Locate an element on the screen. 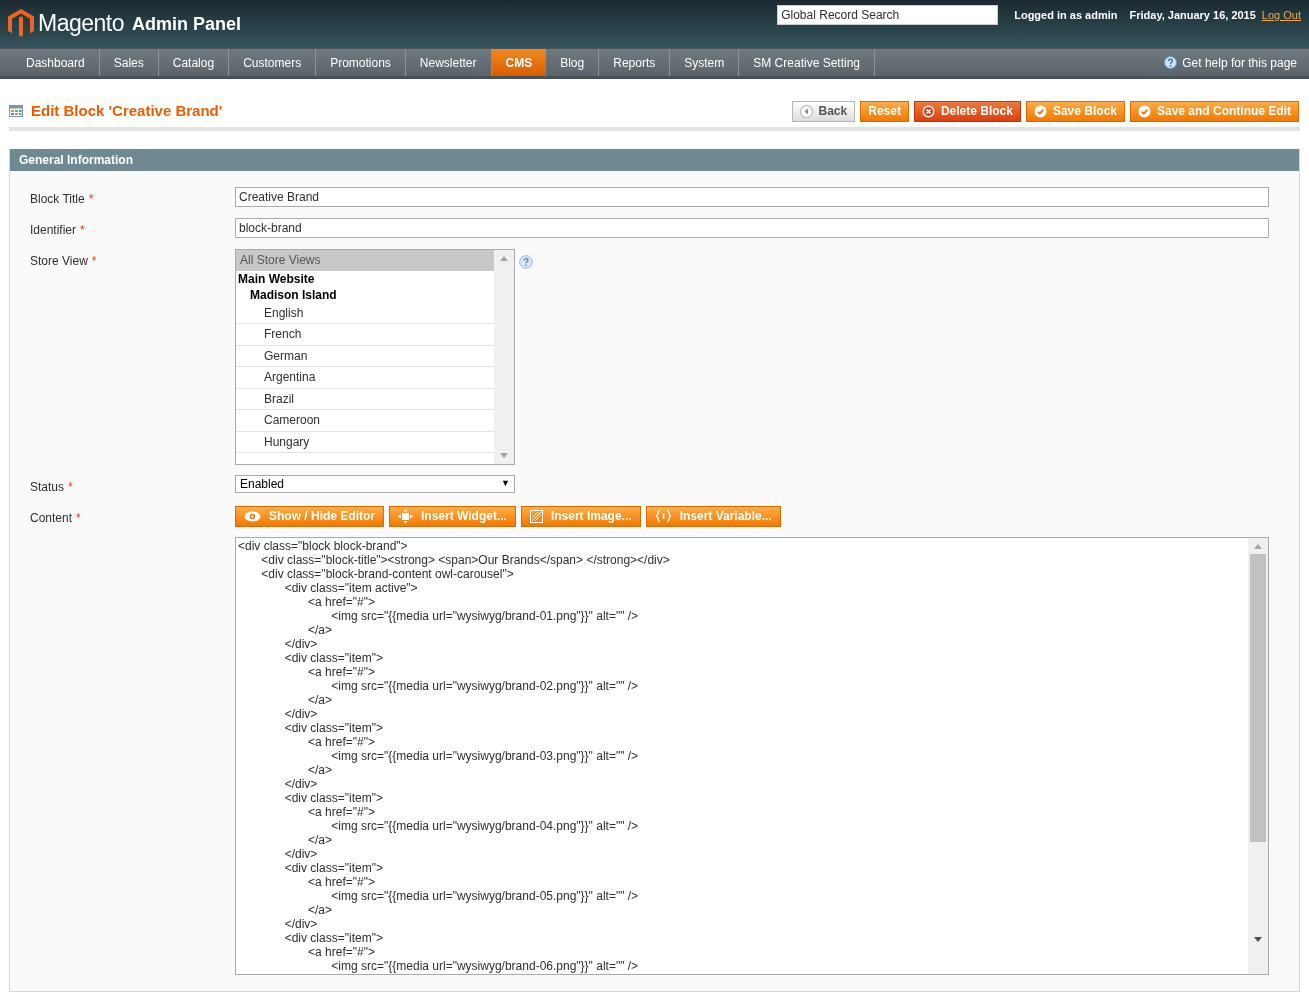  store-option: All Store Views is located at coordinates (365, 260).